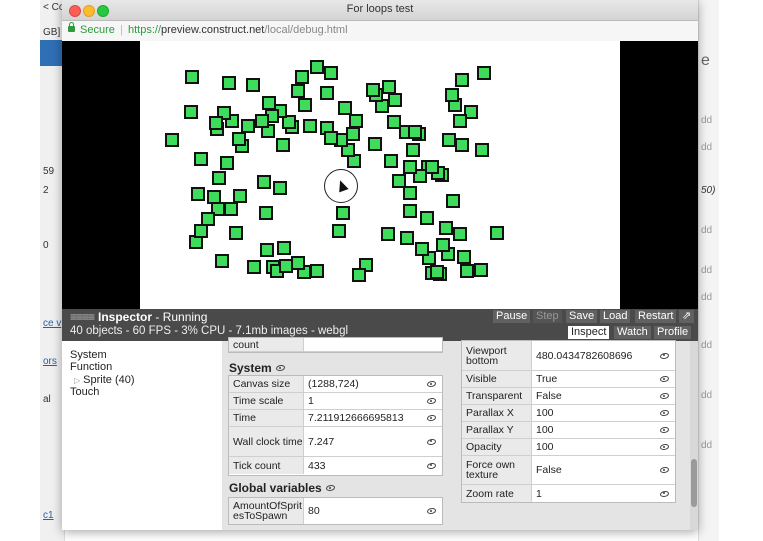  What do you see at coordinates (266, 511) in the screenshot?
I see `property-name: AmountOfSpritesToSpawn` at bounding box center [266, 511].